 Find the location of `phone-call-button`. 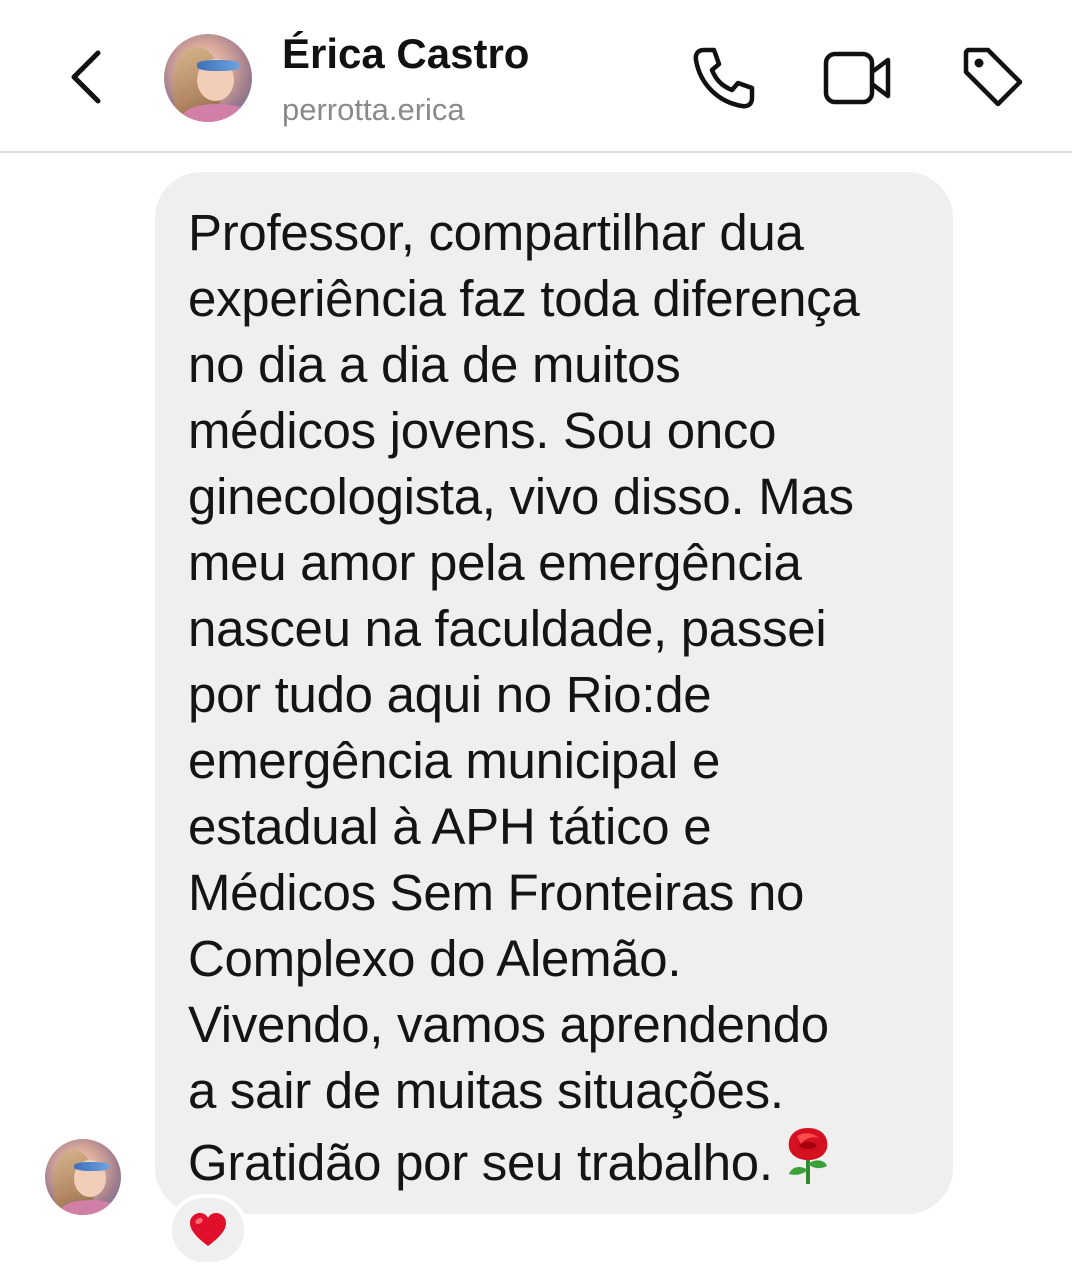

phone-call-button is located at coordinates (724, 78).